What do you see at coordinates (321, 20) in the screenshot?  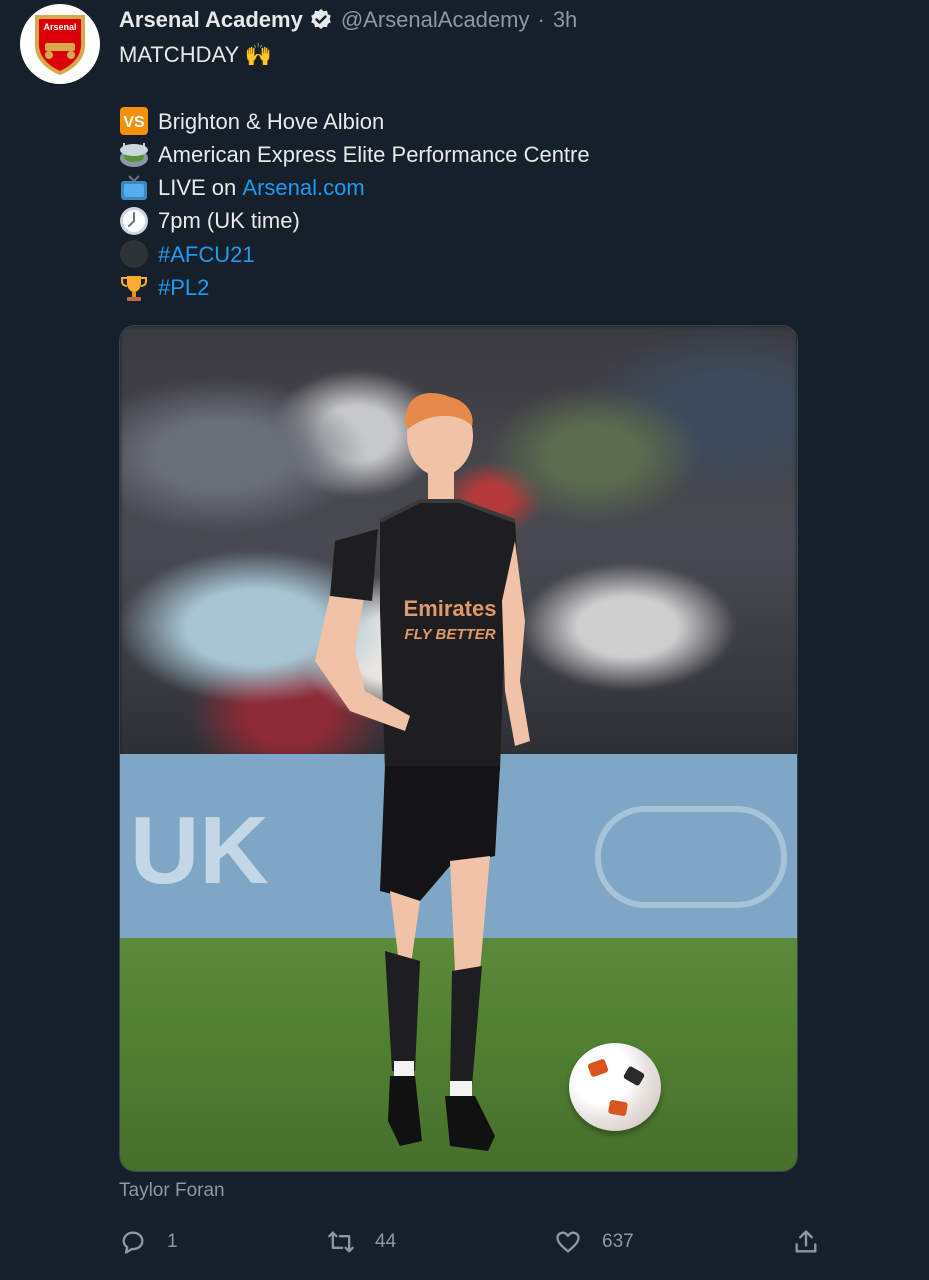 I see `verified-badge-icon` at bounding box center [321, 20].